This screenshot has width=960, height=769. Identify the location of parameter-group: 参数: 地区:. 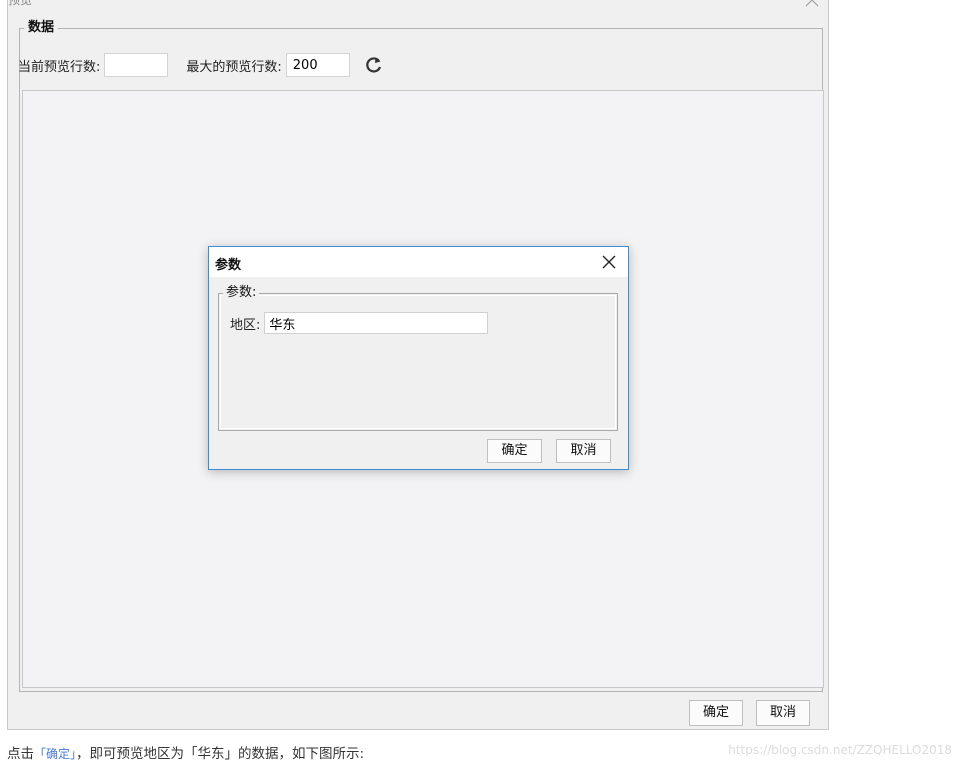
(418, 358).